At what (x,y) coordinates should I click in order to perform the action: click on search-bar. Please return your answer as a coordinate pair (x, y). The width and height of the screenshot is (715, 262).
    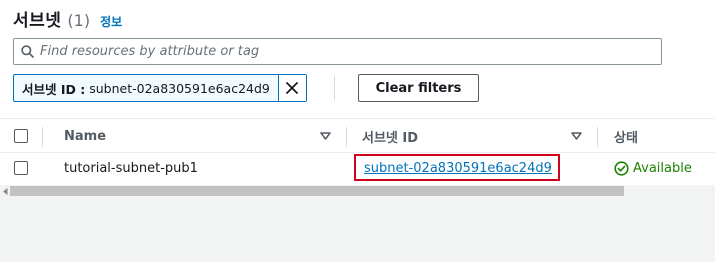
    Looking at the image, I should click on (337, 51).